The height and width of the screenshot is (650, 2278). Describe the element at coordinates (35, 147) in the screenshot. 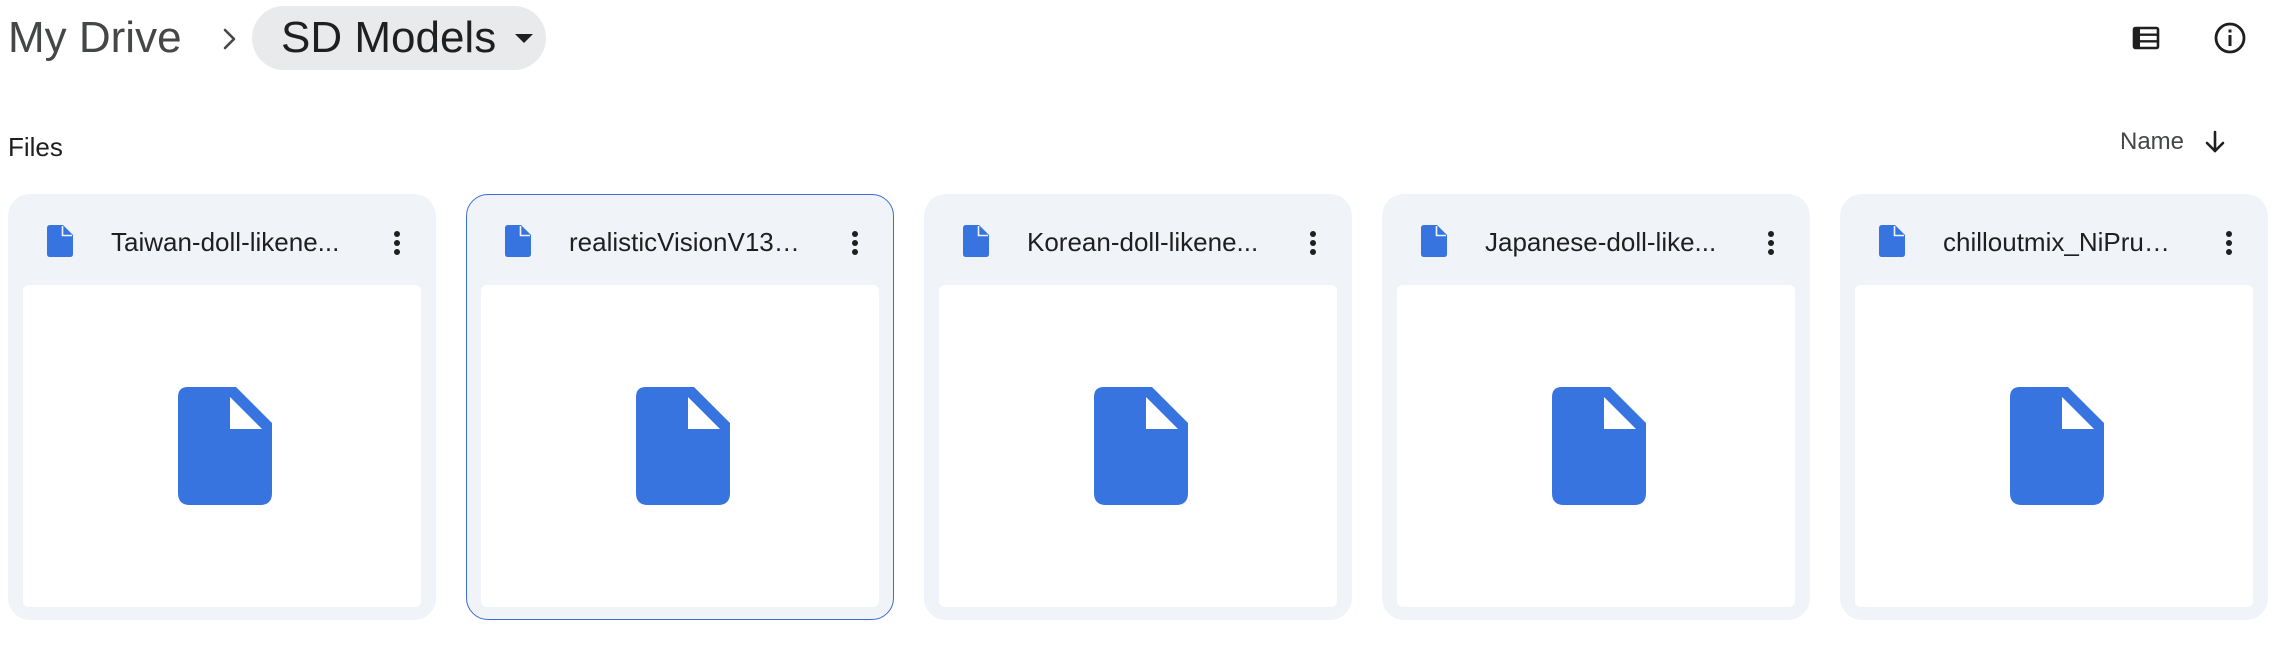

I see `files-section-title: Files` at that location.